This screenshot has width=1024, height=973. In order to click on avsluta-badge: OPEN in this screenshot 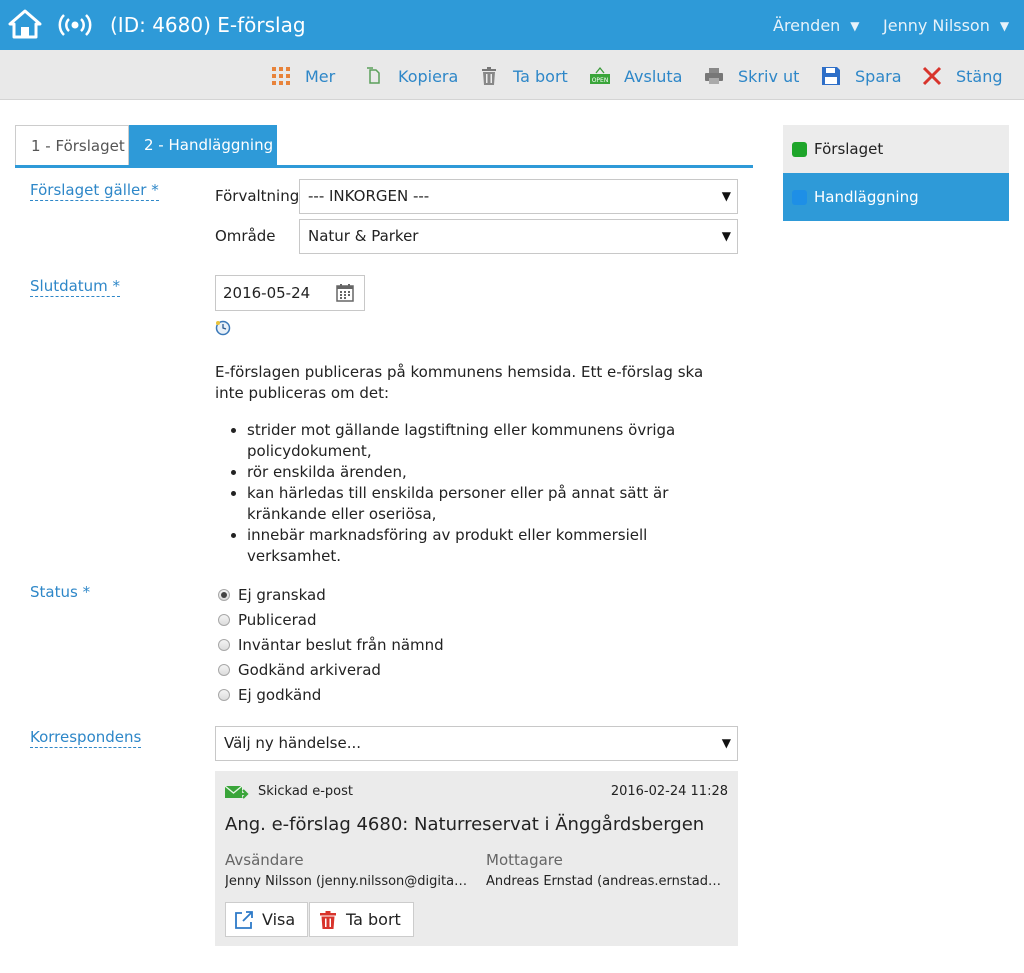, I will do `click(600, 80)`.